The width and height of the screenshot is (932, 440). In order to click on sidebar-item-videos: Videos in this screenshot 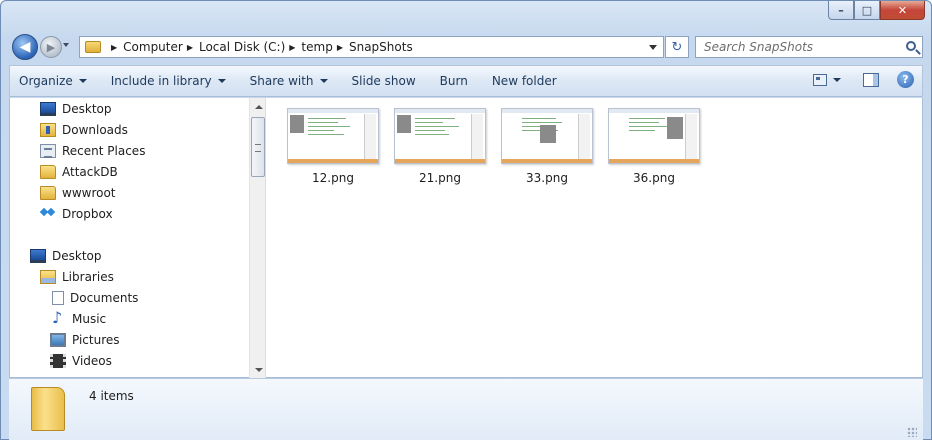, I will do `click(81, 360)`.